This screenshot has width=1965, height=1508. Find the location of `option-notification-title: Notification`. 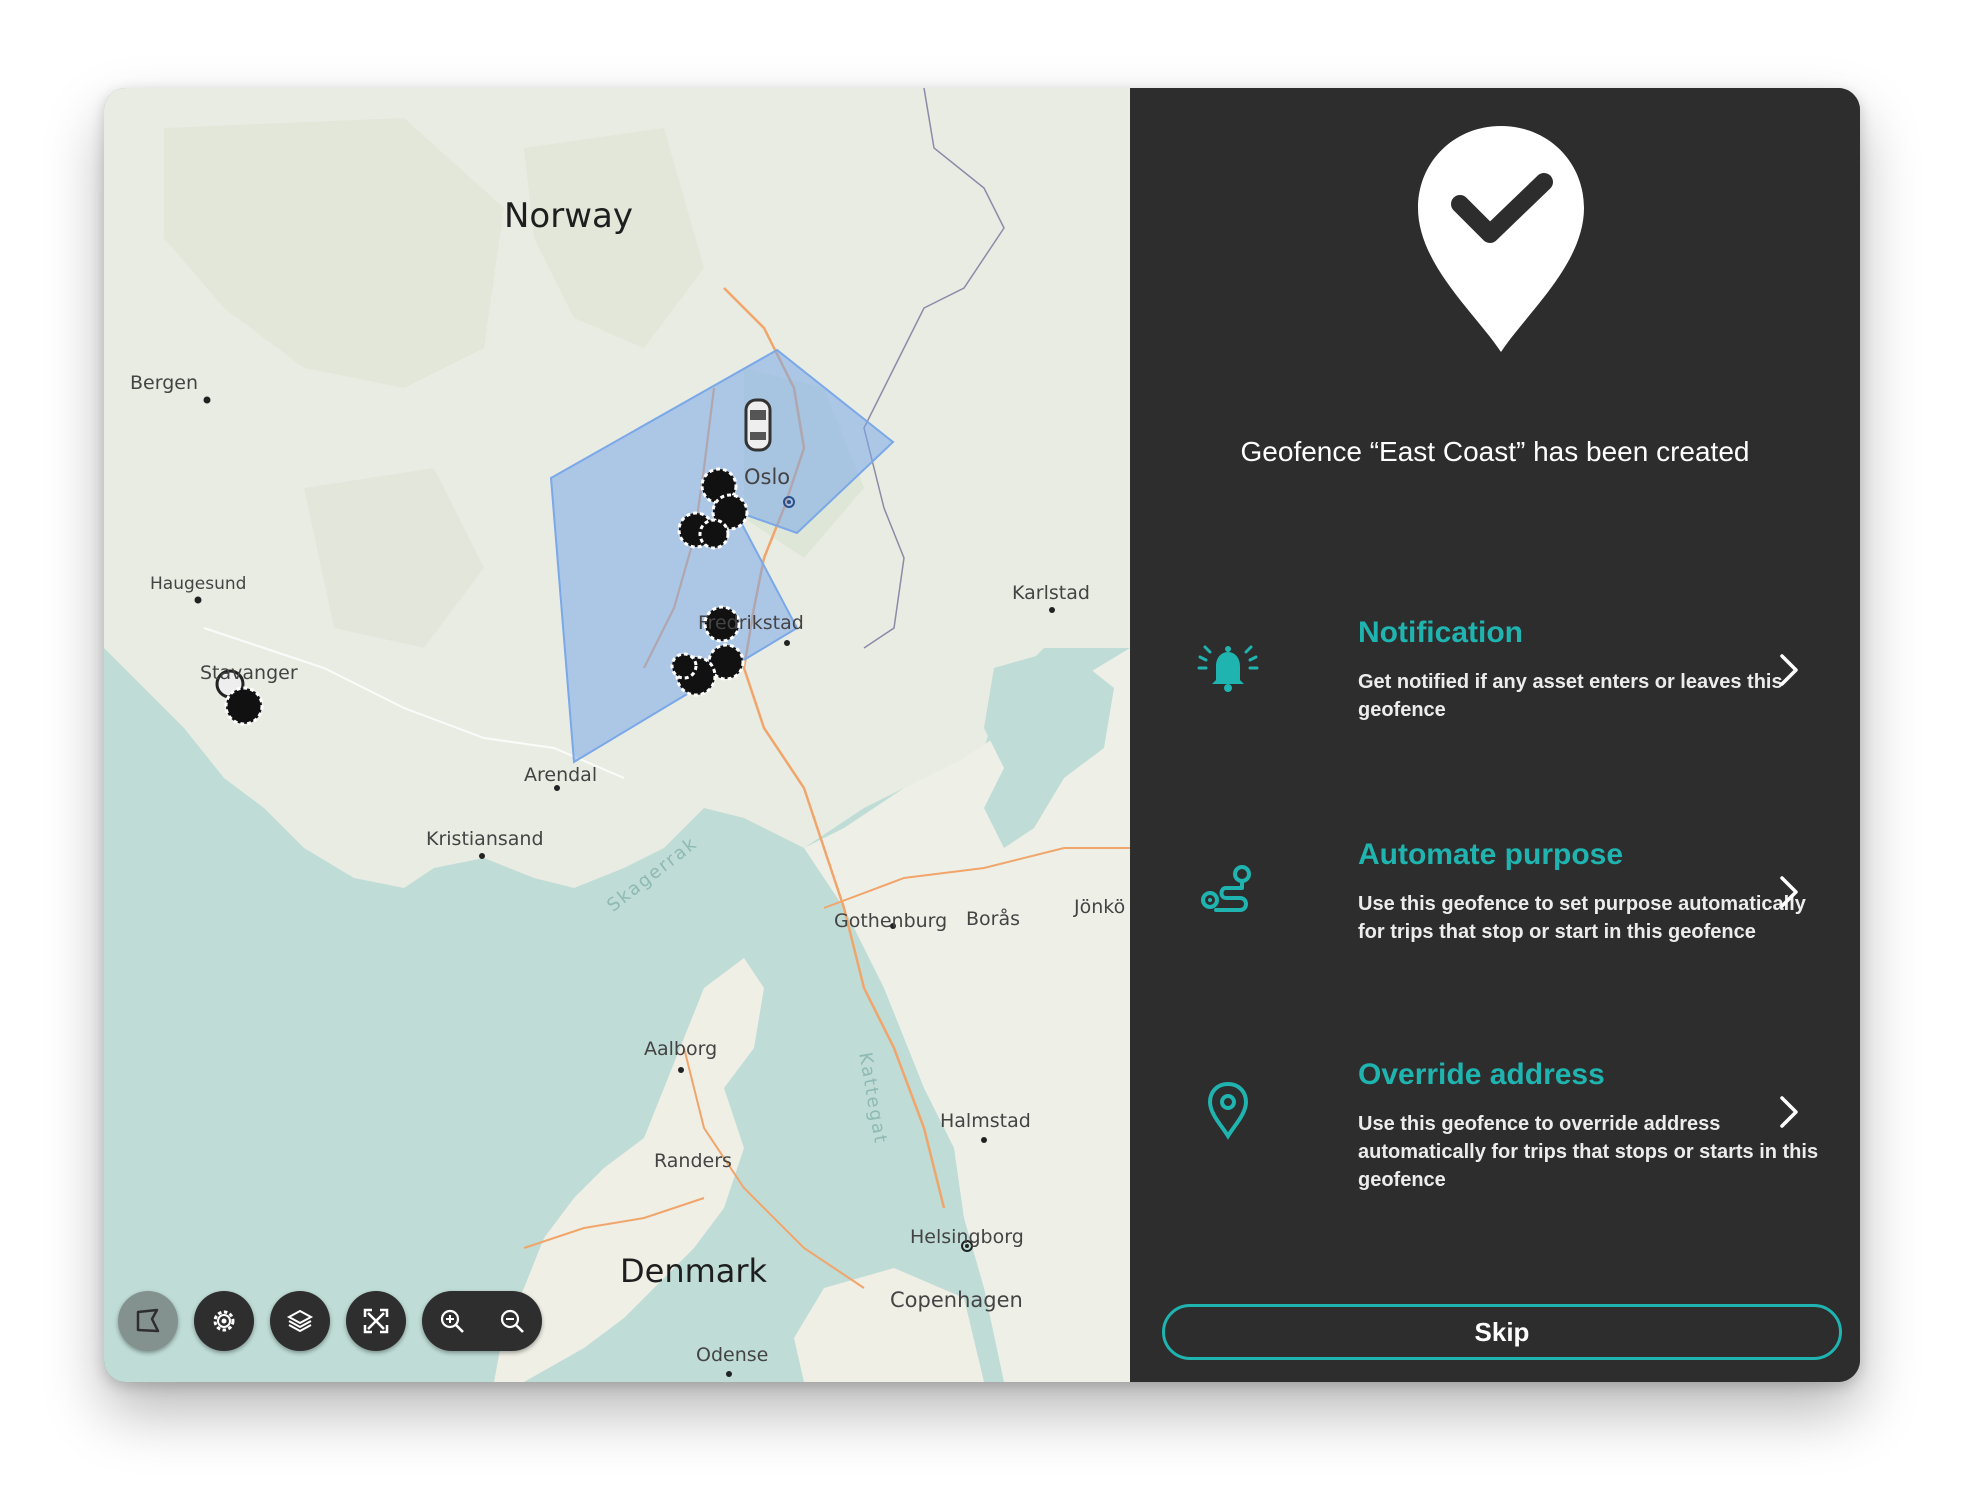

option-notification-title: Notification is located at coordinates (1440, 632).